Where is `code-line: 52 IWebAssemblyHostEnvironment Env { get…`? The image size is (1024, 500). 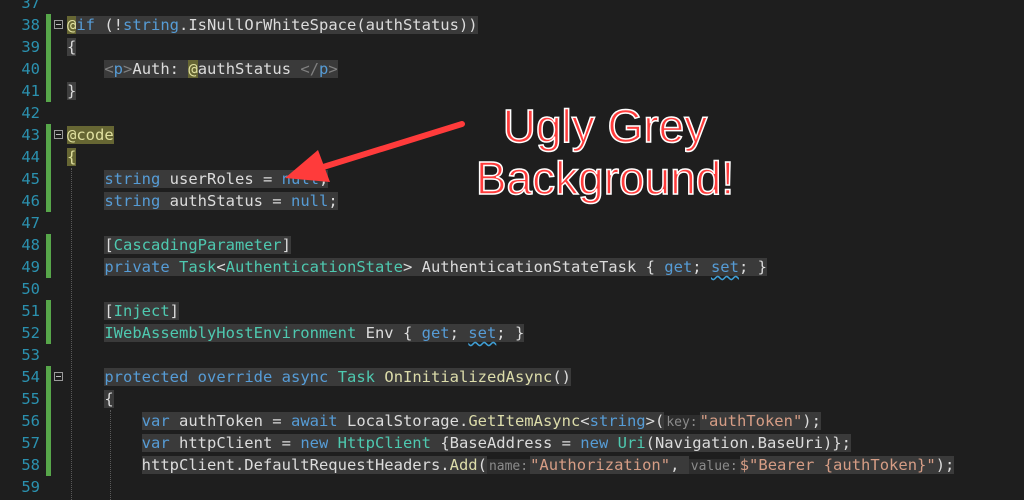
code-line: 52 IWebAssemblyHostEnvironment Env { get… is located at coordinates (512, 333).